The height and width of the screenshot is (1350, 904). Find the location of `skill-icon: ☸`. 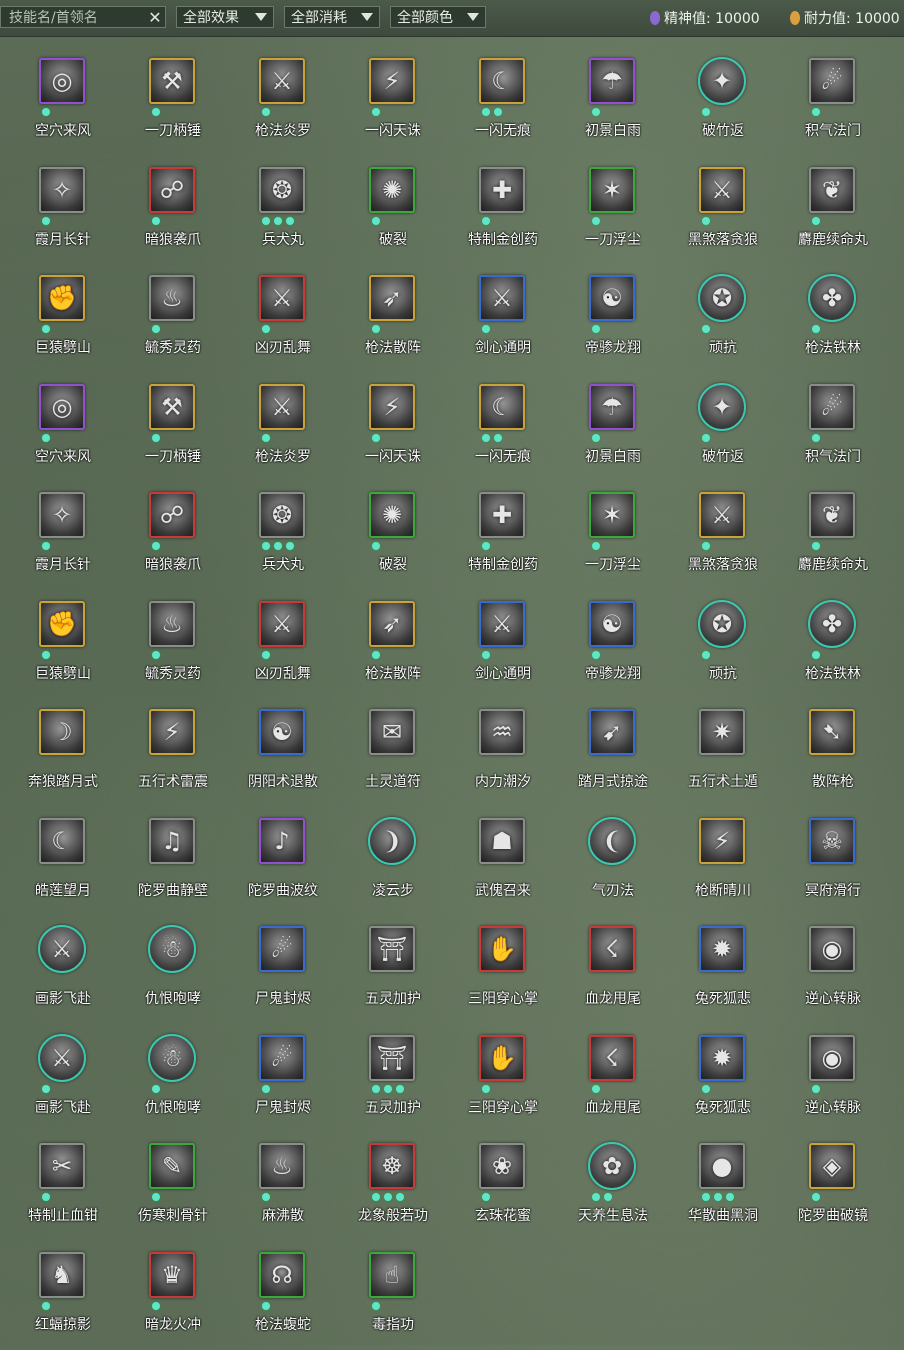

skill-icon: ☸ is located at coordinates (392, 1166).